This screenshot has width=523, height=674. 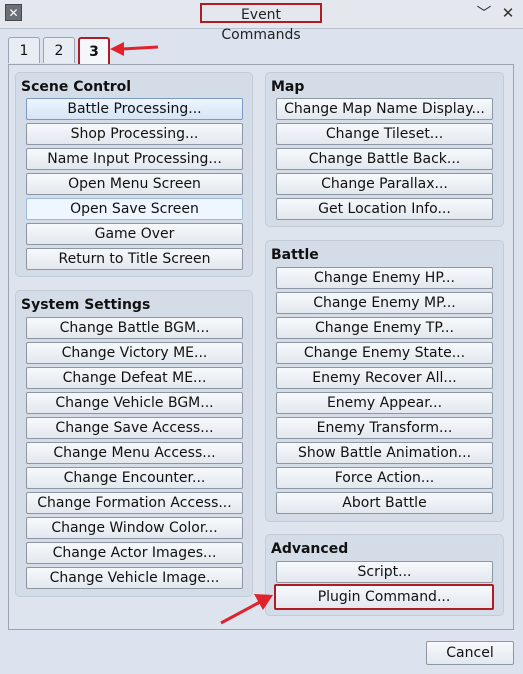 What do you see at coordinates (94, 51) in the screenshot?
I see `tab-3: 3` at bounding box center [94, 51].